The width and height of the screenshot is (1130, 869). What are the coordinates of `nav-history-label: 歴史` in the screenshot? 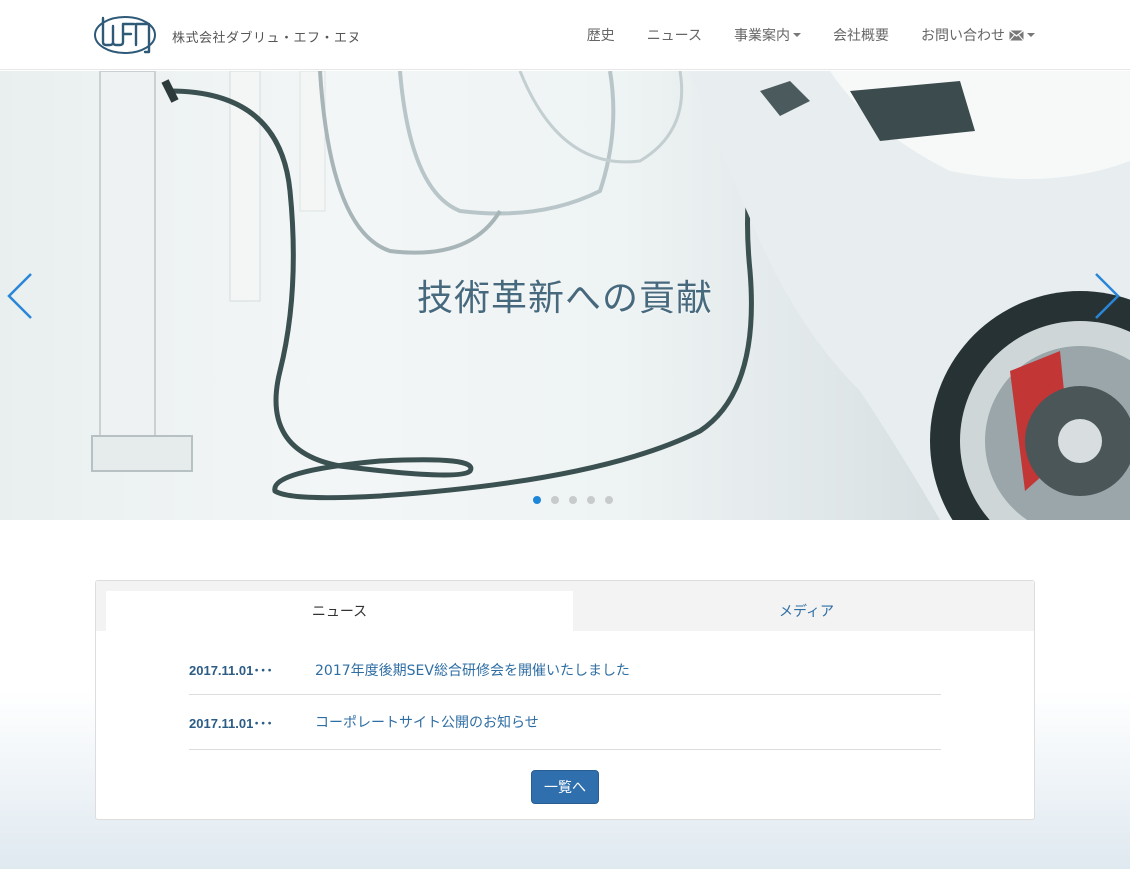 It's located at (600, 36).